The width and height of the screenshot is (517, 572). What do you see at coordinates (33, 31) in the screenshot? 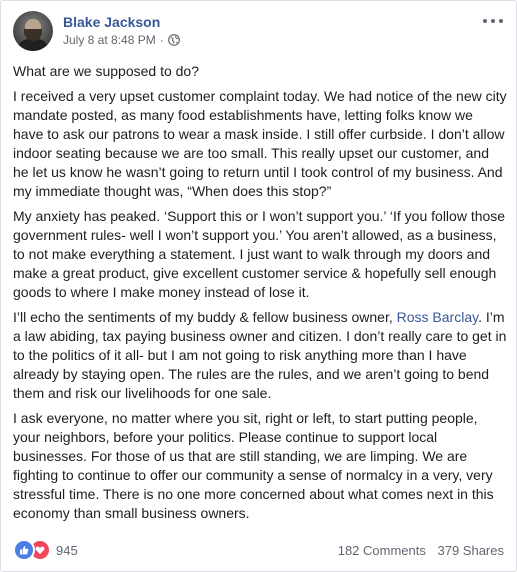
I see `avatar` at bounding box center [33, 31].